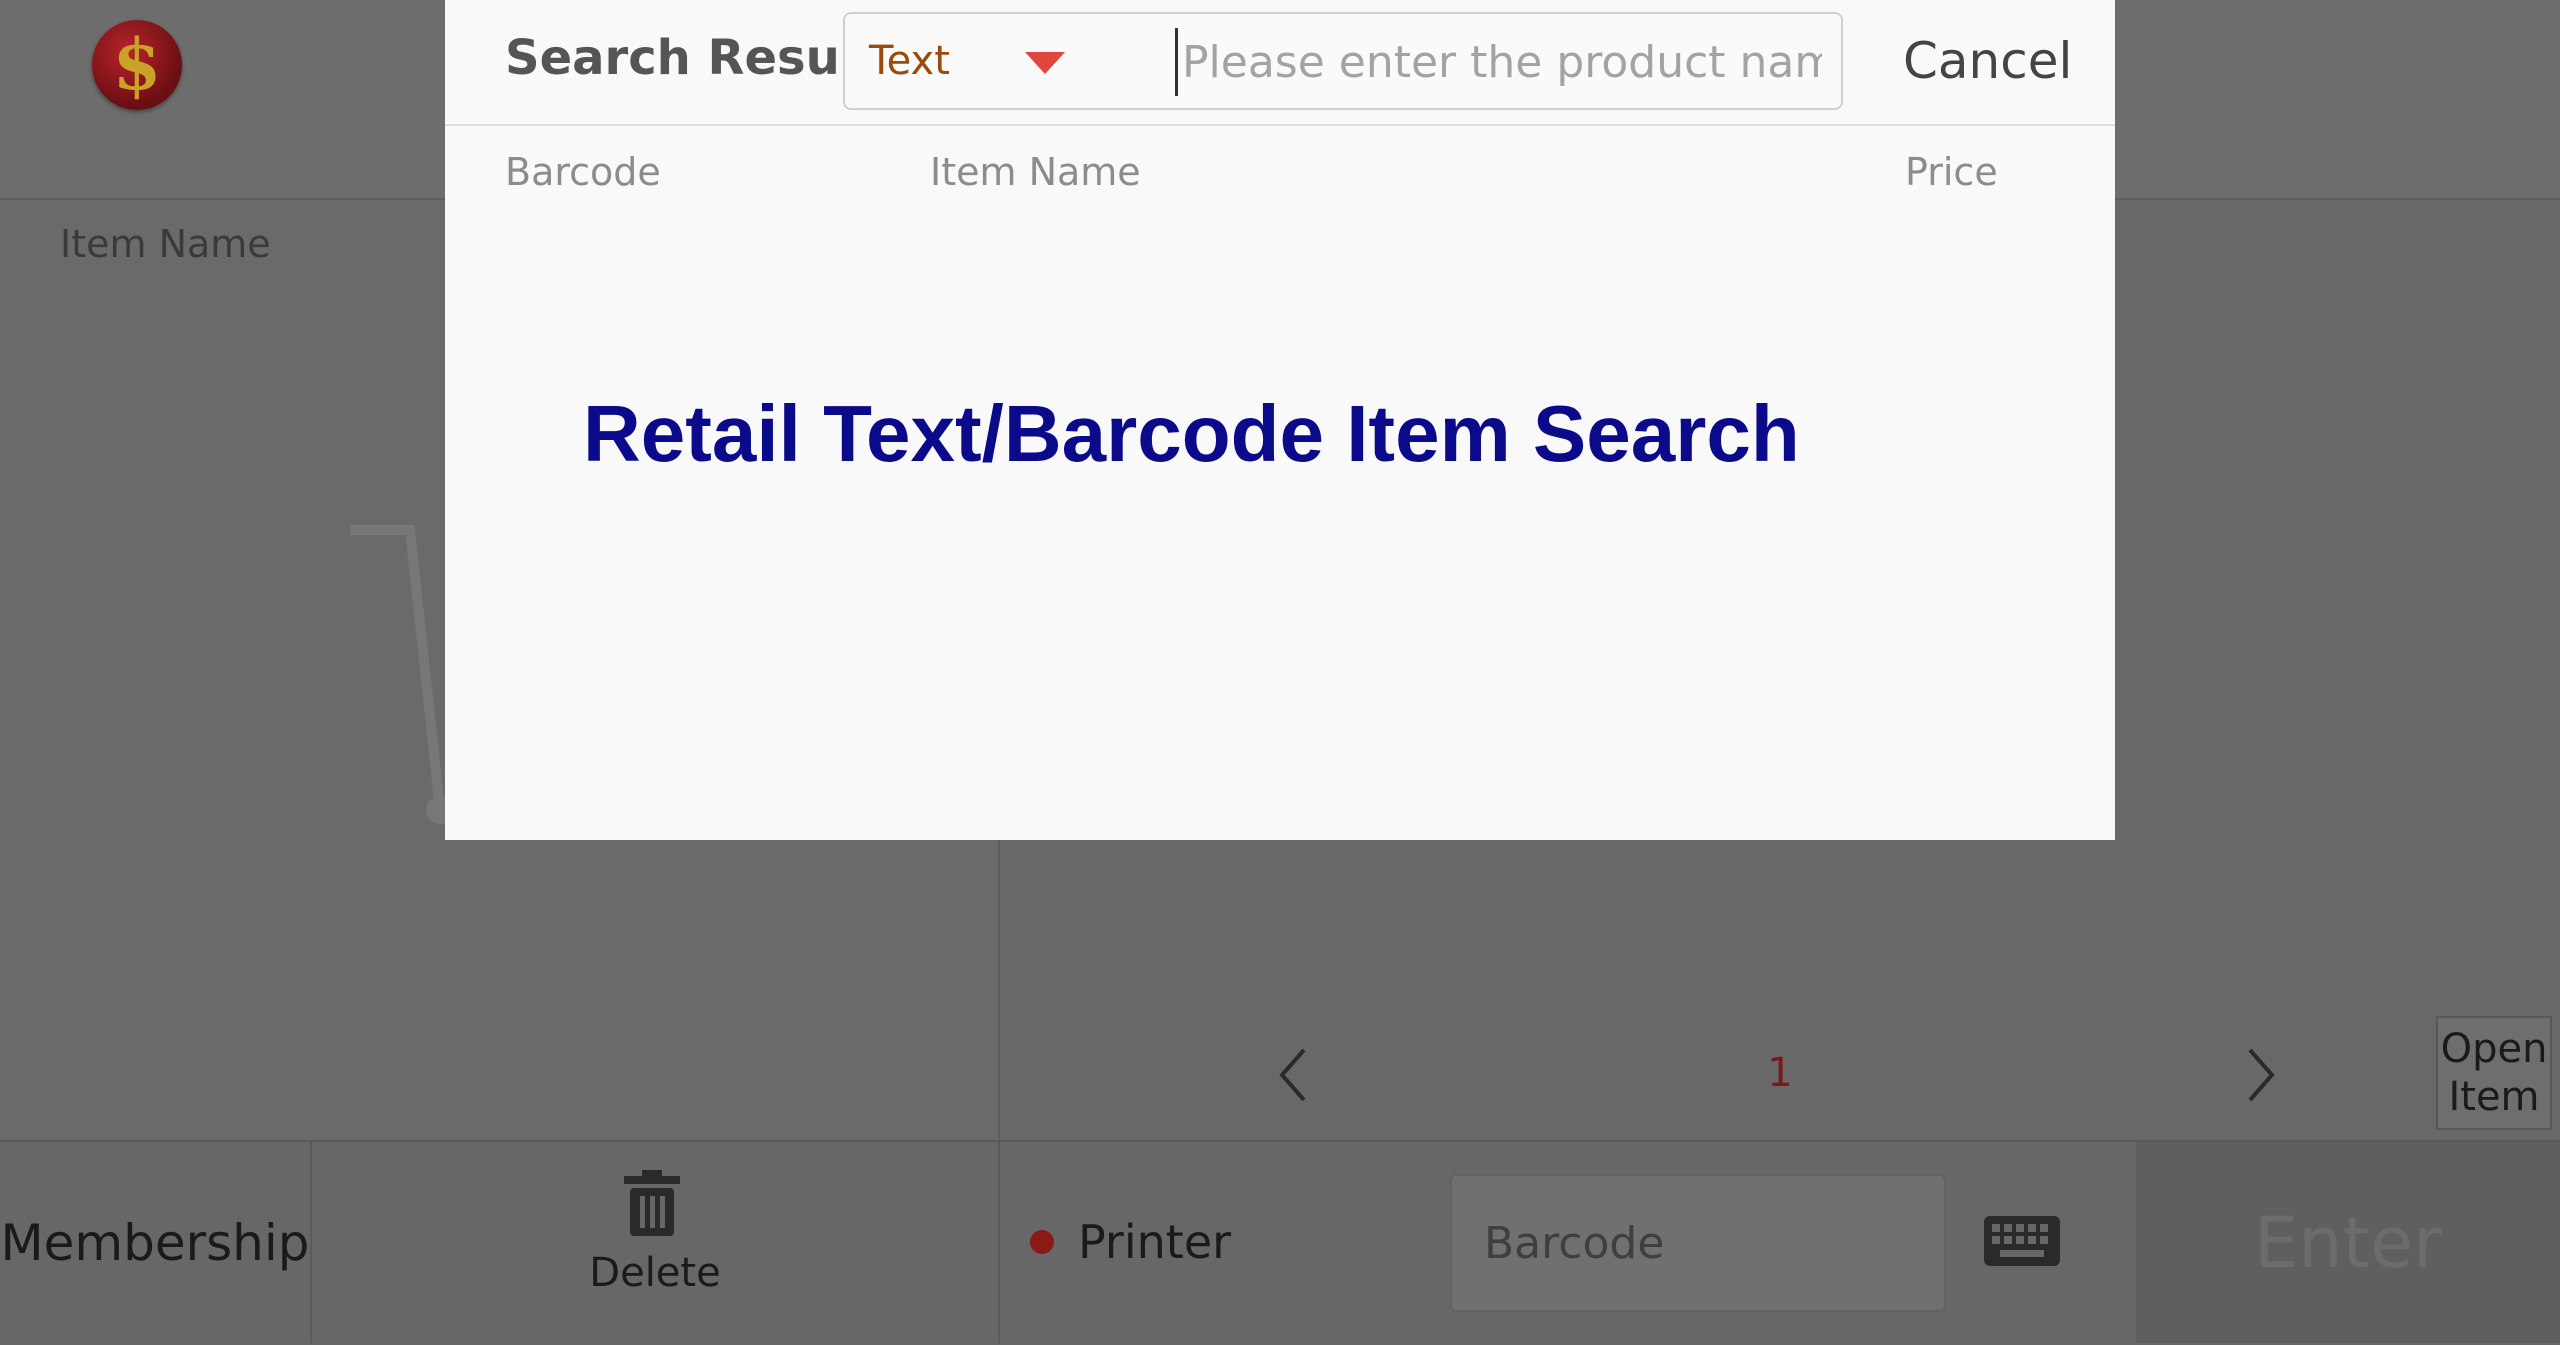 This screenshot has height=1345, width=2560. I want to click on keyboard-icon, so click(2022, 1241).